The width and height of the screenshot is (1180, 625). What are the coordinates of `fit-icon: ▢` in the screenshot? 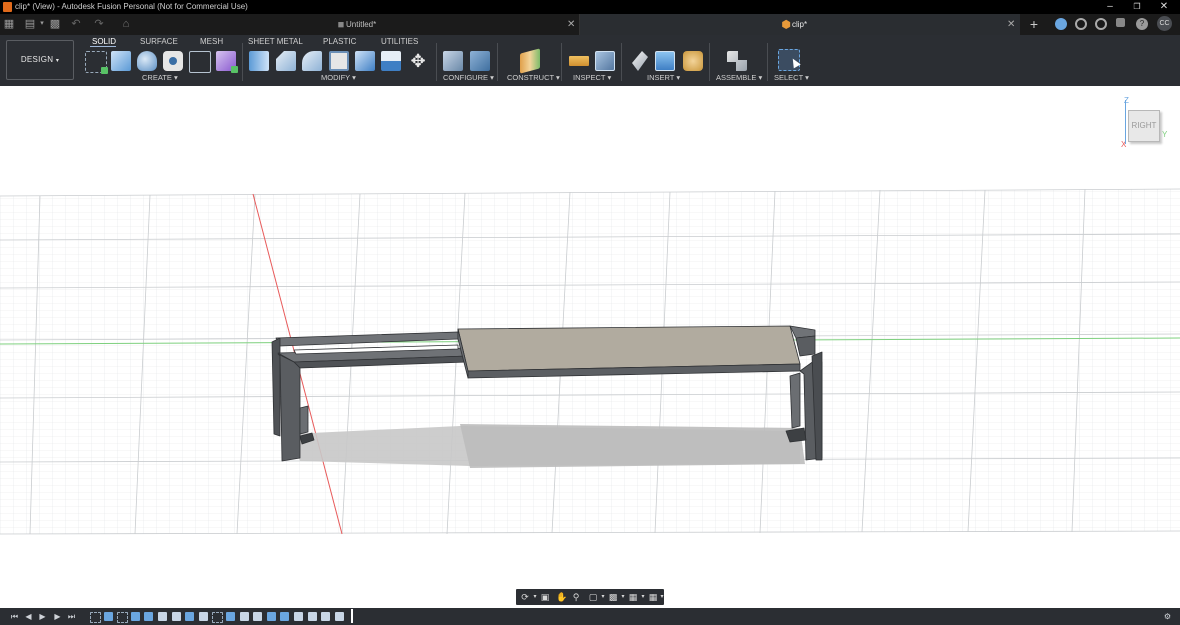 It's located at (593, 597).